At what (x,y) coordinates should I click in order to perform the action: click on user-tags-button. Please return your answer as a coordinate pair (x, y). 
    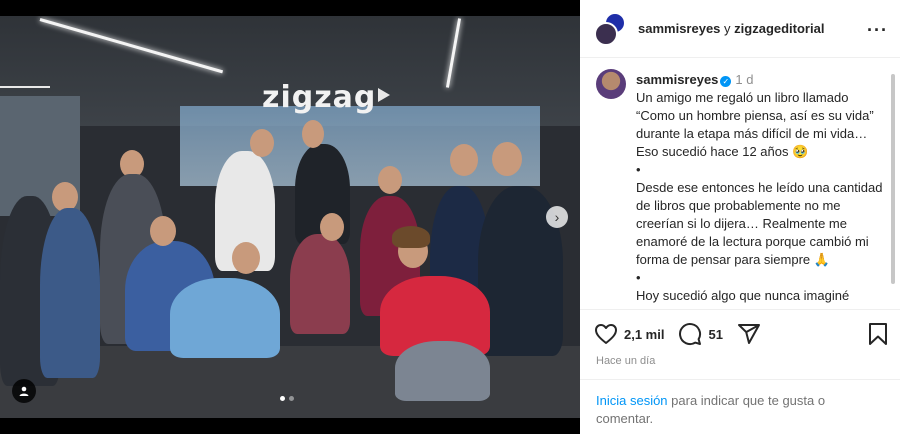
    Looking at the image, I should click on (24, 391).